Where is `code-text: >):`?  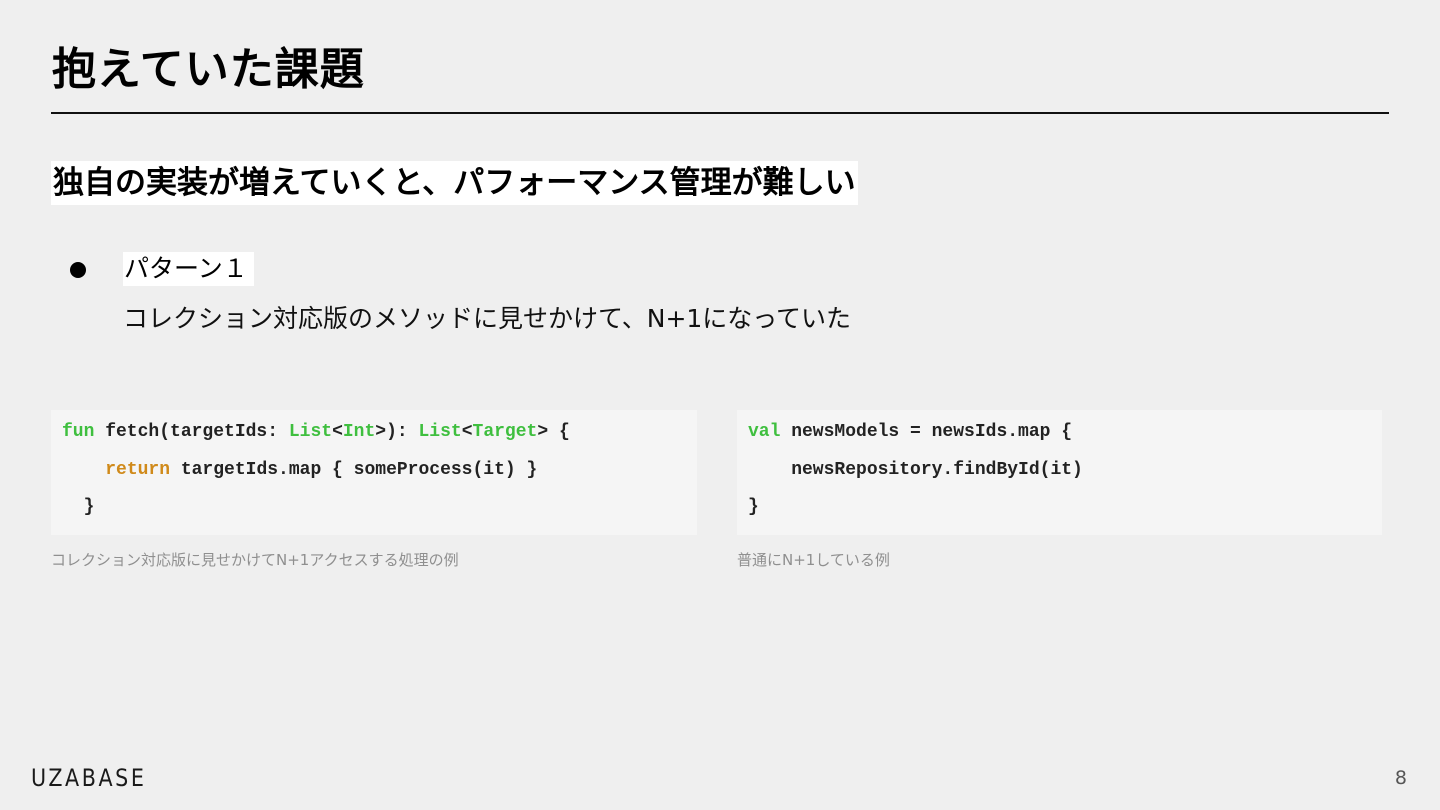
code-text: >): is located at coordinates (397, 432).